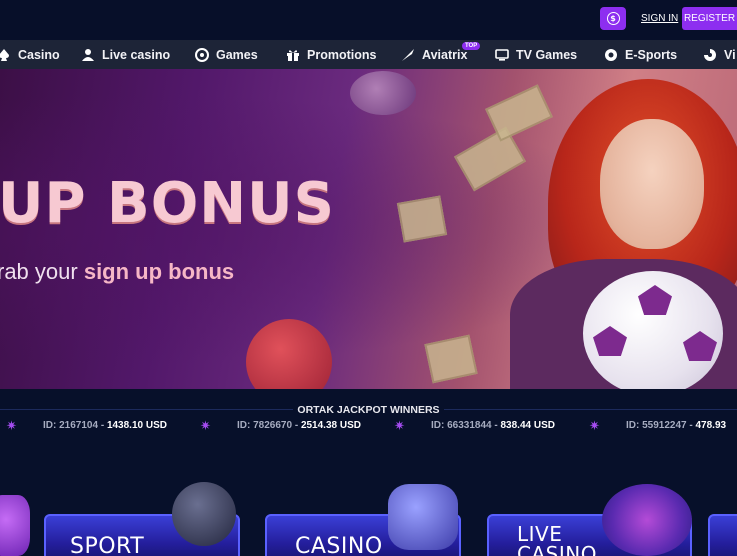 The image size is (737, 556). Describe the element at coordinates (709, 18) in the screenshot. I see `register-button: REGISTER` at that location.